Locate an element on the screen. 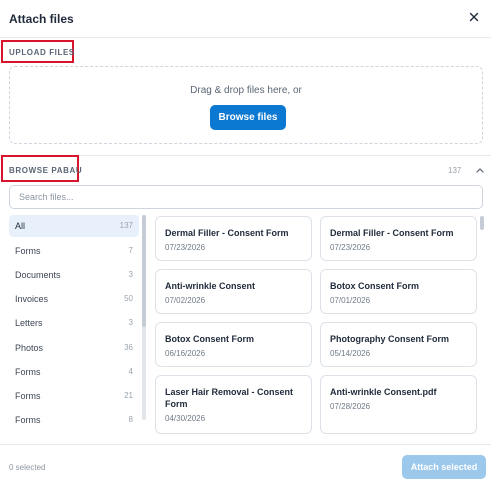 Image resolution: width=491 pixels, height=484 pixels. file-date: 04/30/2026 is located at coordinates (185, 418).